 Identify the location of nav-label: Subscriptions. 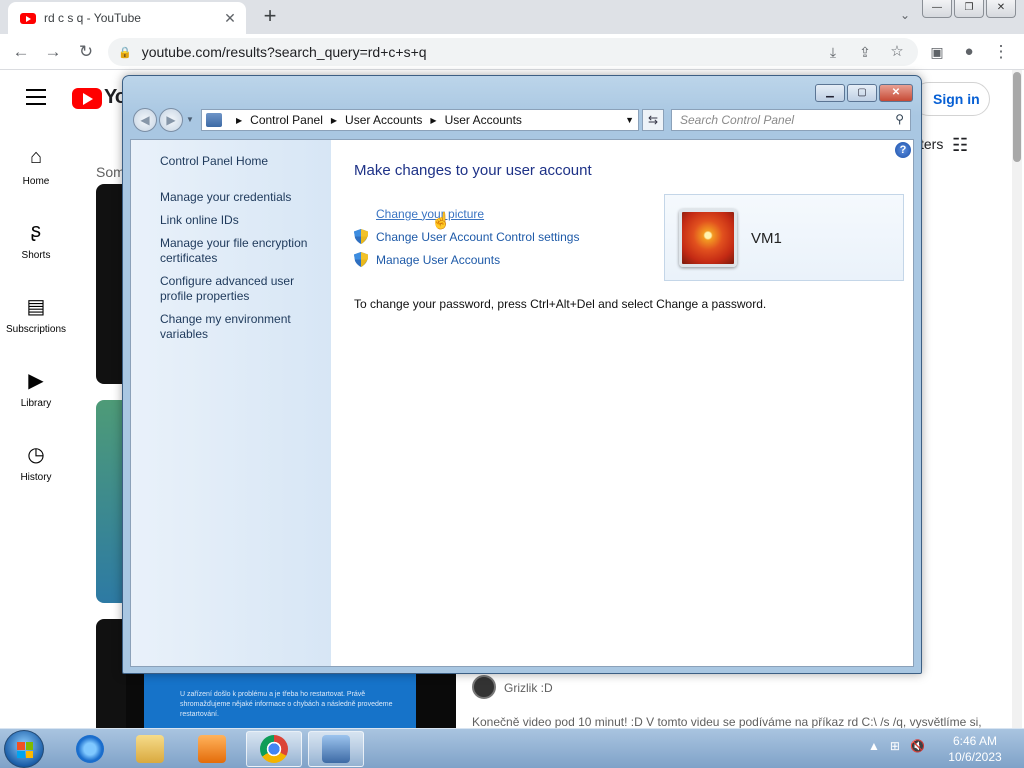
(36, 329).